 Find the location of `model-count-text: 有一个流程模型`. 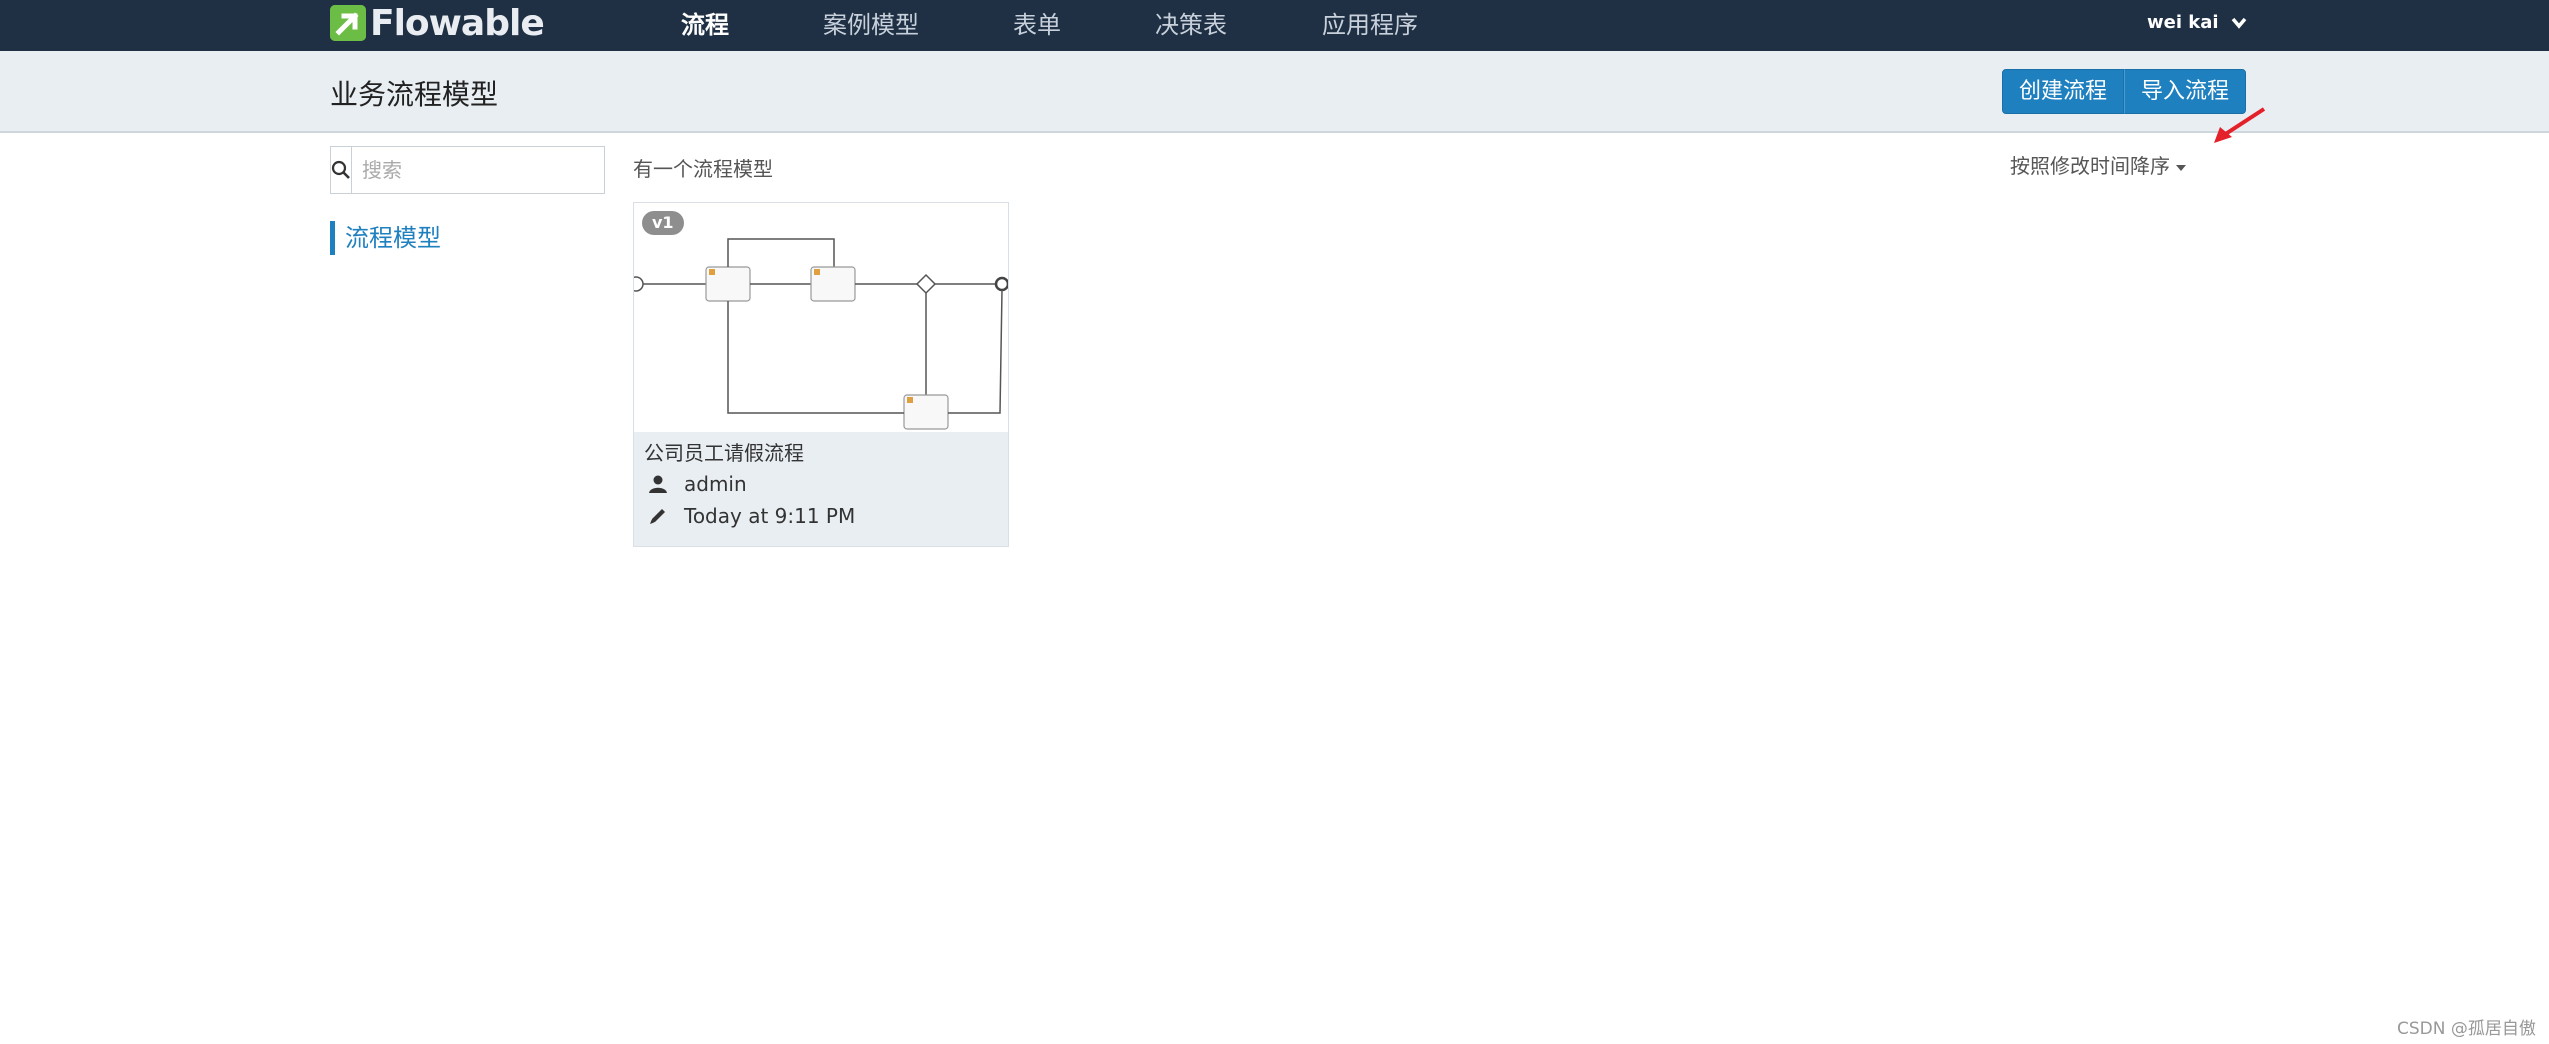

model-count-text: 有一个流程模型 is located at coordinates (703, 167).